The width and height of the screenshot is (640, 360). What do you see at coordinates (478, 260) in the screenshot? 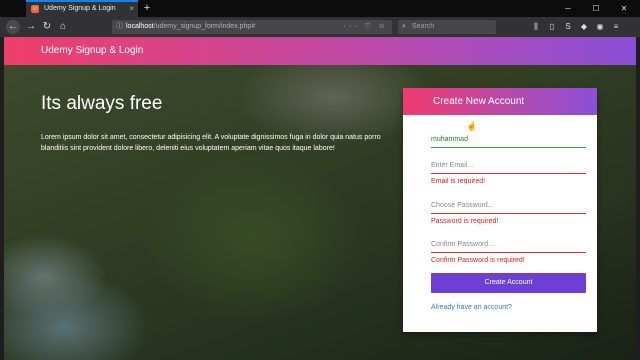
I see `confirm-password-error: Confirm Password is required!` at bounding box center [478, 260].